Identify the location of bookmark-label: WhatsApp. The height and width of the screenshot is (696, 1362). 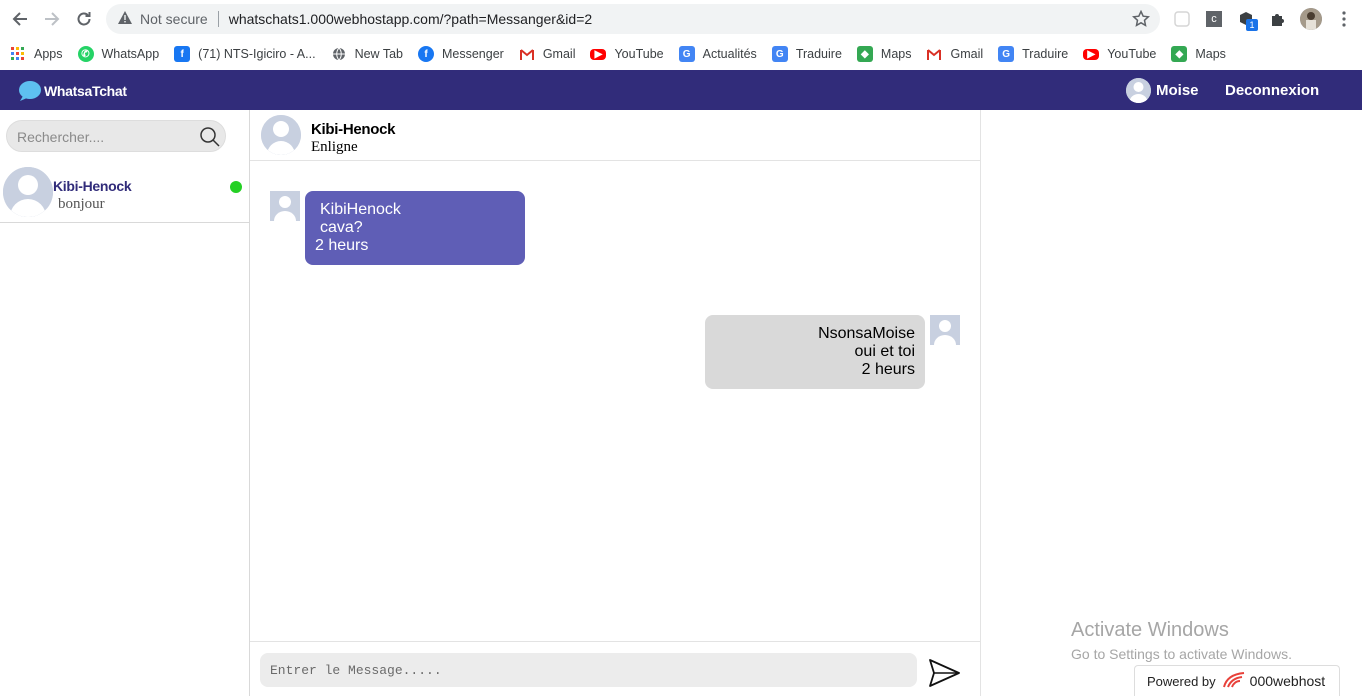
(130, 54).